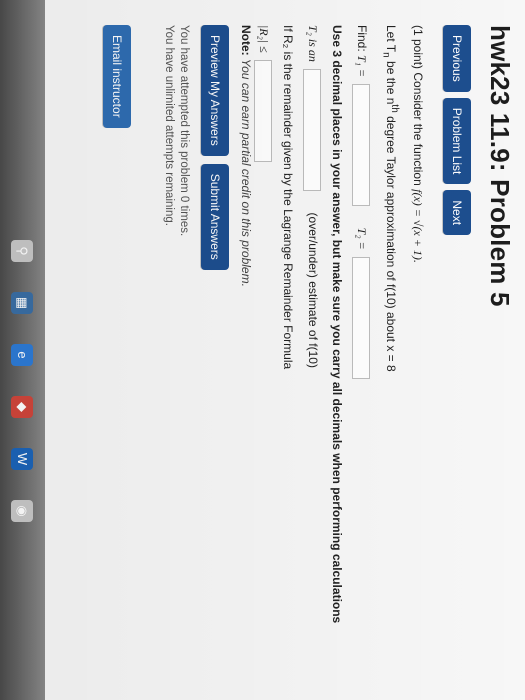  What do you see at coordinates (22, 407) in the screenshot?
I see `app-icon: ◆` at bounding box center [22, 407].